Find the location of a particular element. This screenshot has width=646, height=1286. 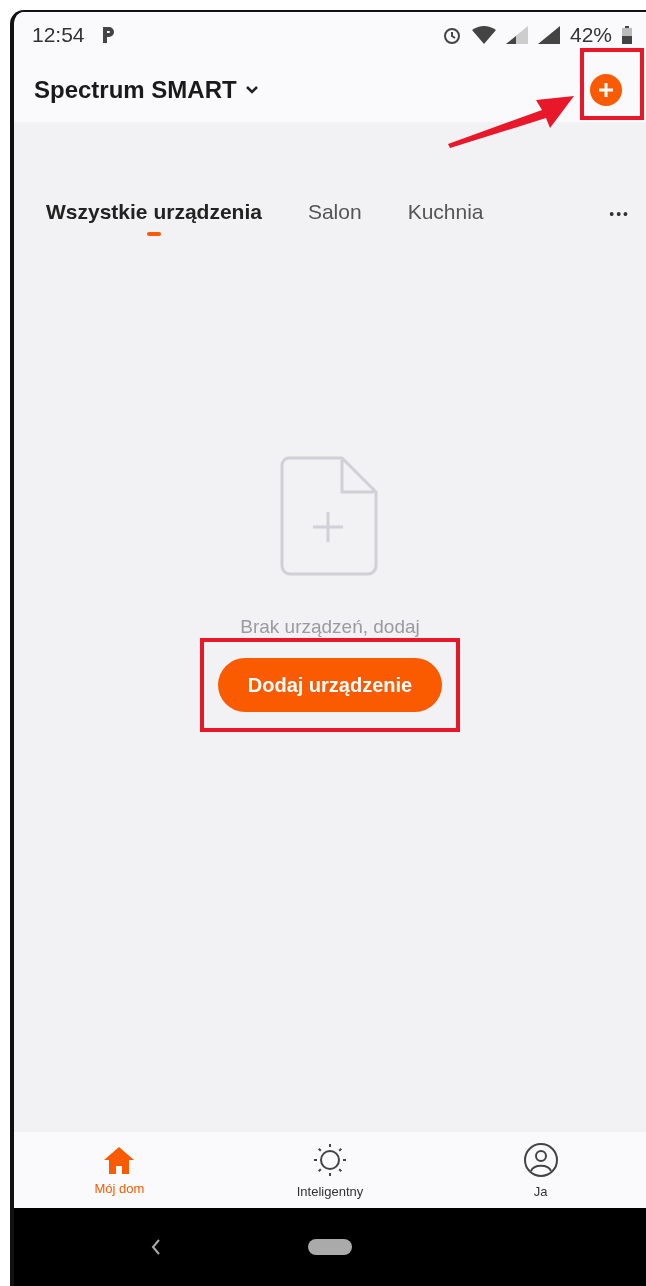

user-icon is located at coordinates (540, 1159).